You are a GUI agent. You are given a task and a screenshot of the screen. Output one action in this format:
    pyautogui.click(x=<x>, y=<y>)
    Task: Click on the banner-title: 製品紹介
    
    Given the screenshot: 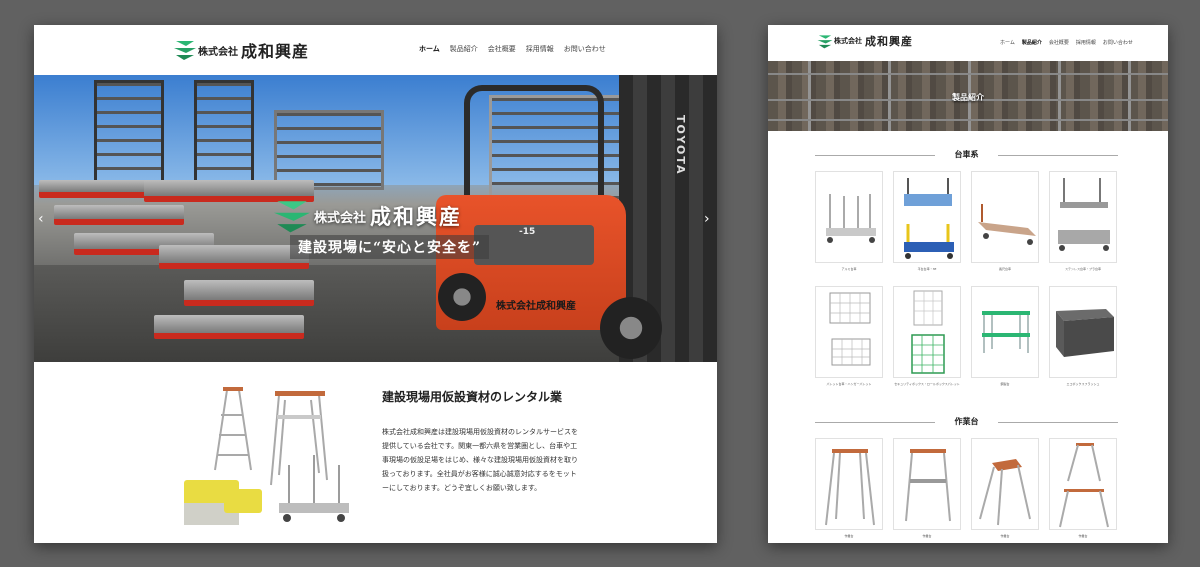 What is the action you would take?
    pyautogui.click(x=968, y=97)
    